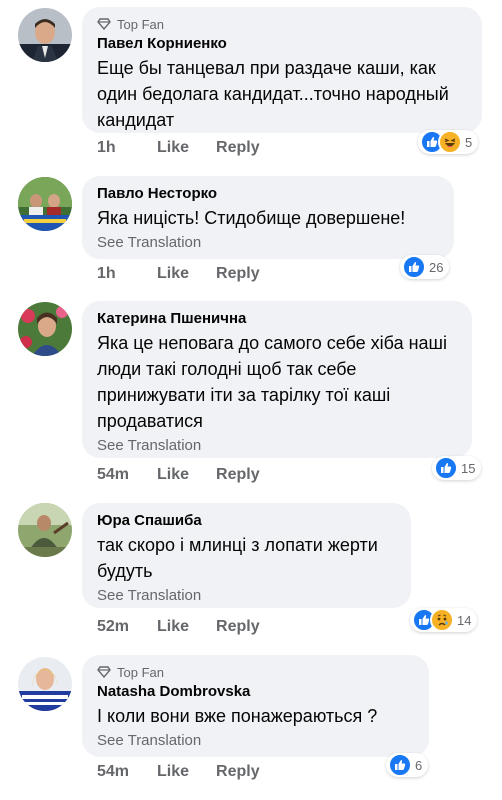 This screenshot has width=502, height=800. What do you see at coordinates (419, 765) in the screenshot?
I see `reaction-count: 6` at bounding box center [419, 765].